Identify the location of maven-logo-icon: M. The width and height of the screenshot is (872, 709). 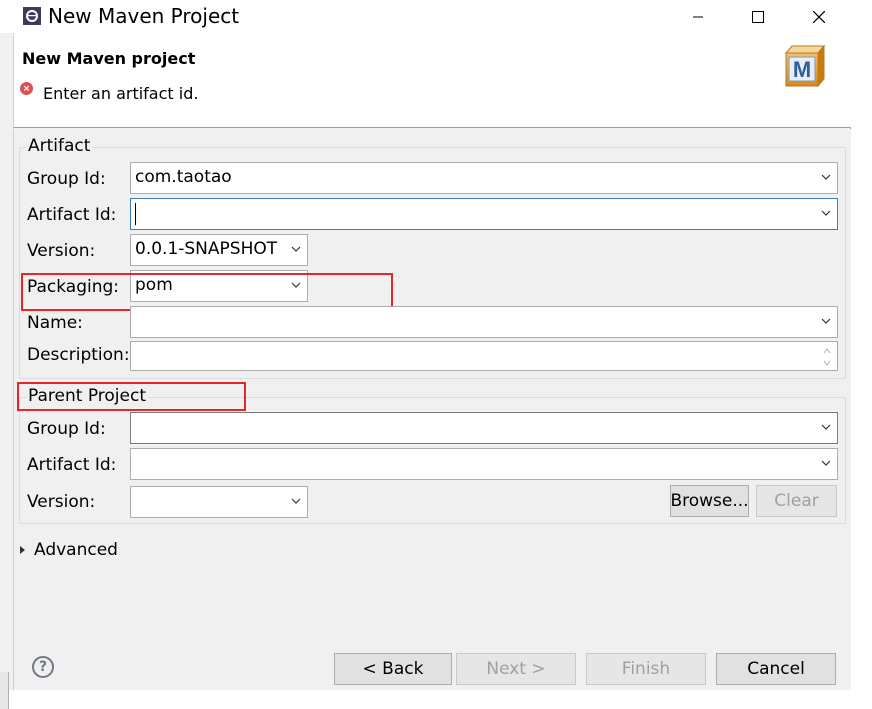
(805, 66).